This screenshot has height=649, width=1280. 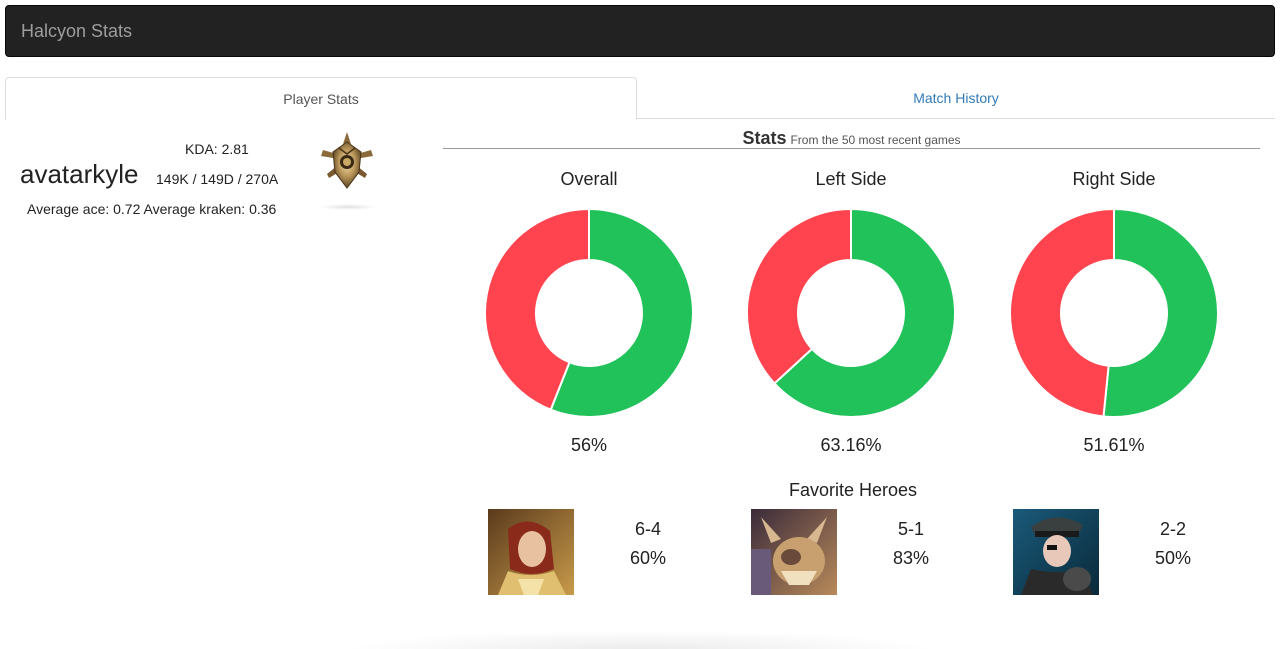 I want to click on average-stats: Average ace: 0.72 Average kraken: 0.36, so click(x=152, y=209).